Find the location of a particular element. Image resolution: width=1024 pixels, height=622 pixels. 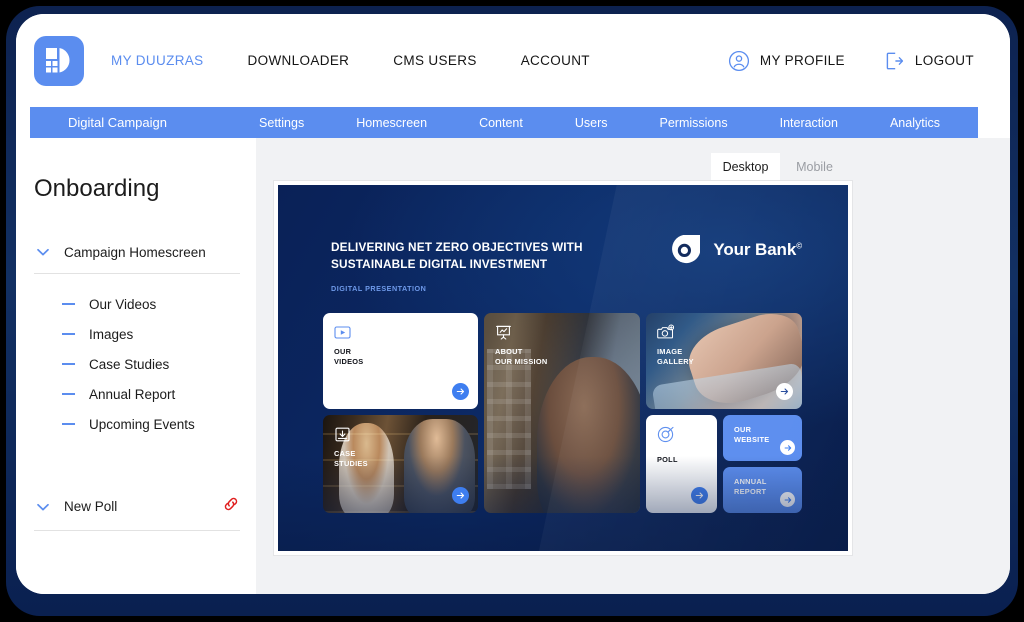

nav-item-account: ACCOUNT is located at coordinates (555, 60).